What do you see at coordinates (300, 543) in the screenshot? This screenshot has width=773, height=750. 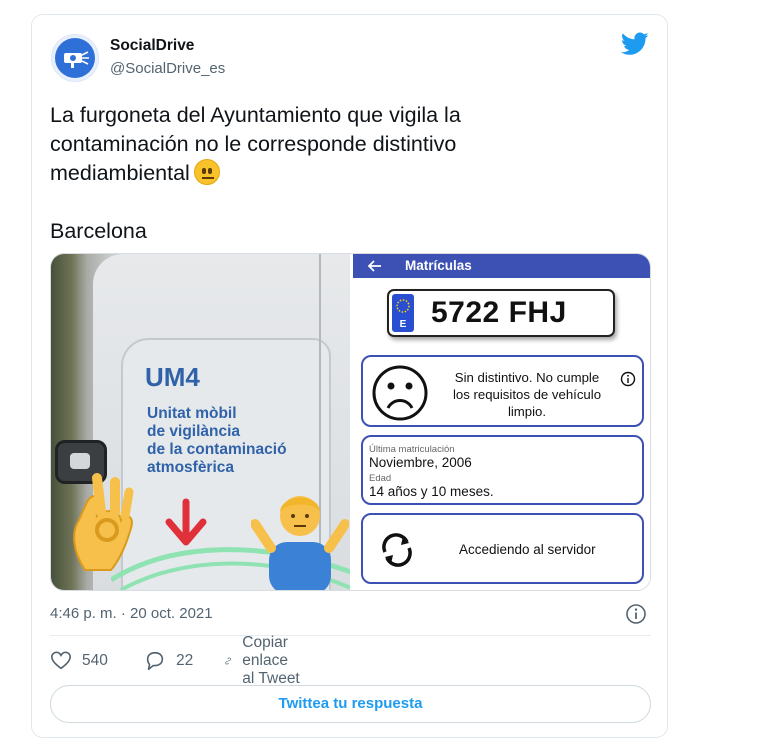 I see `shrugging-person-emoji` at bounding box center [300, 543].